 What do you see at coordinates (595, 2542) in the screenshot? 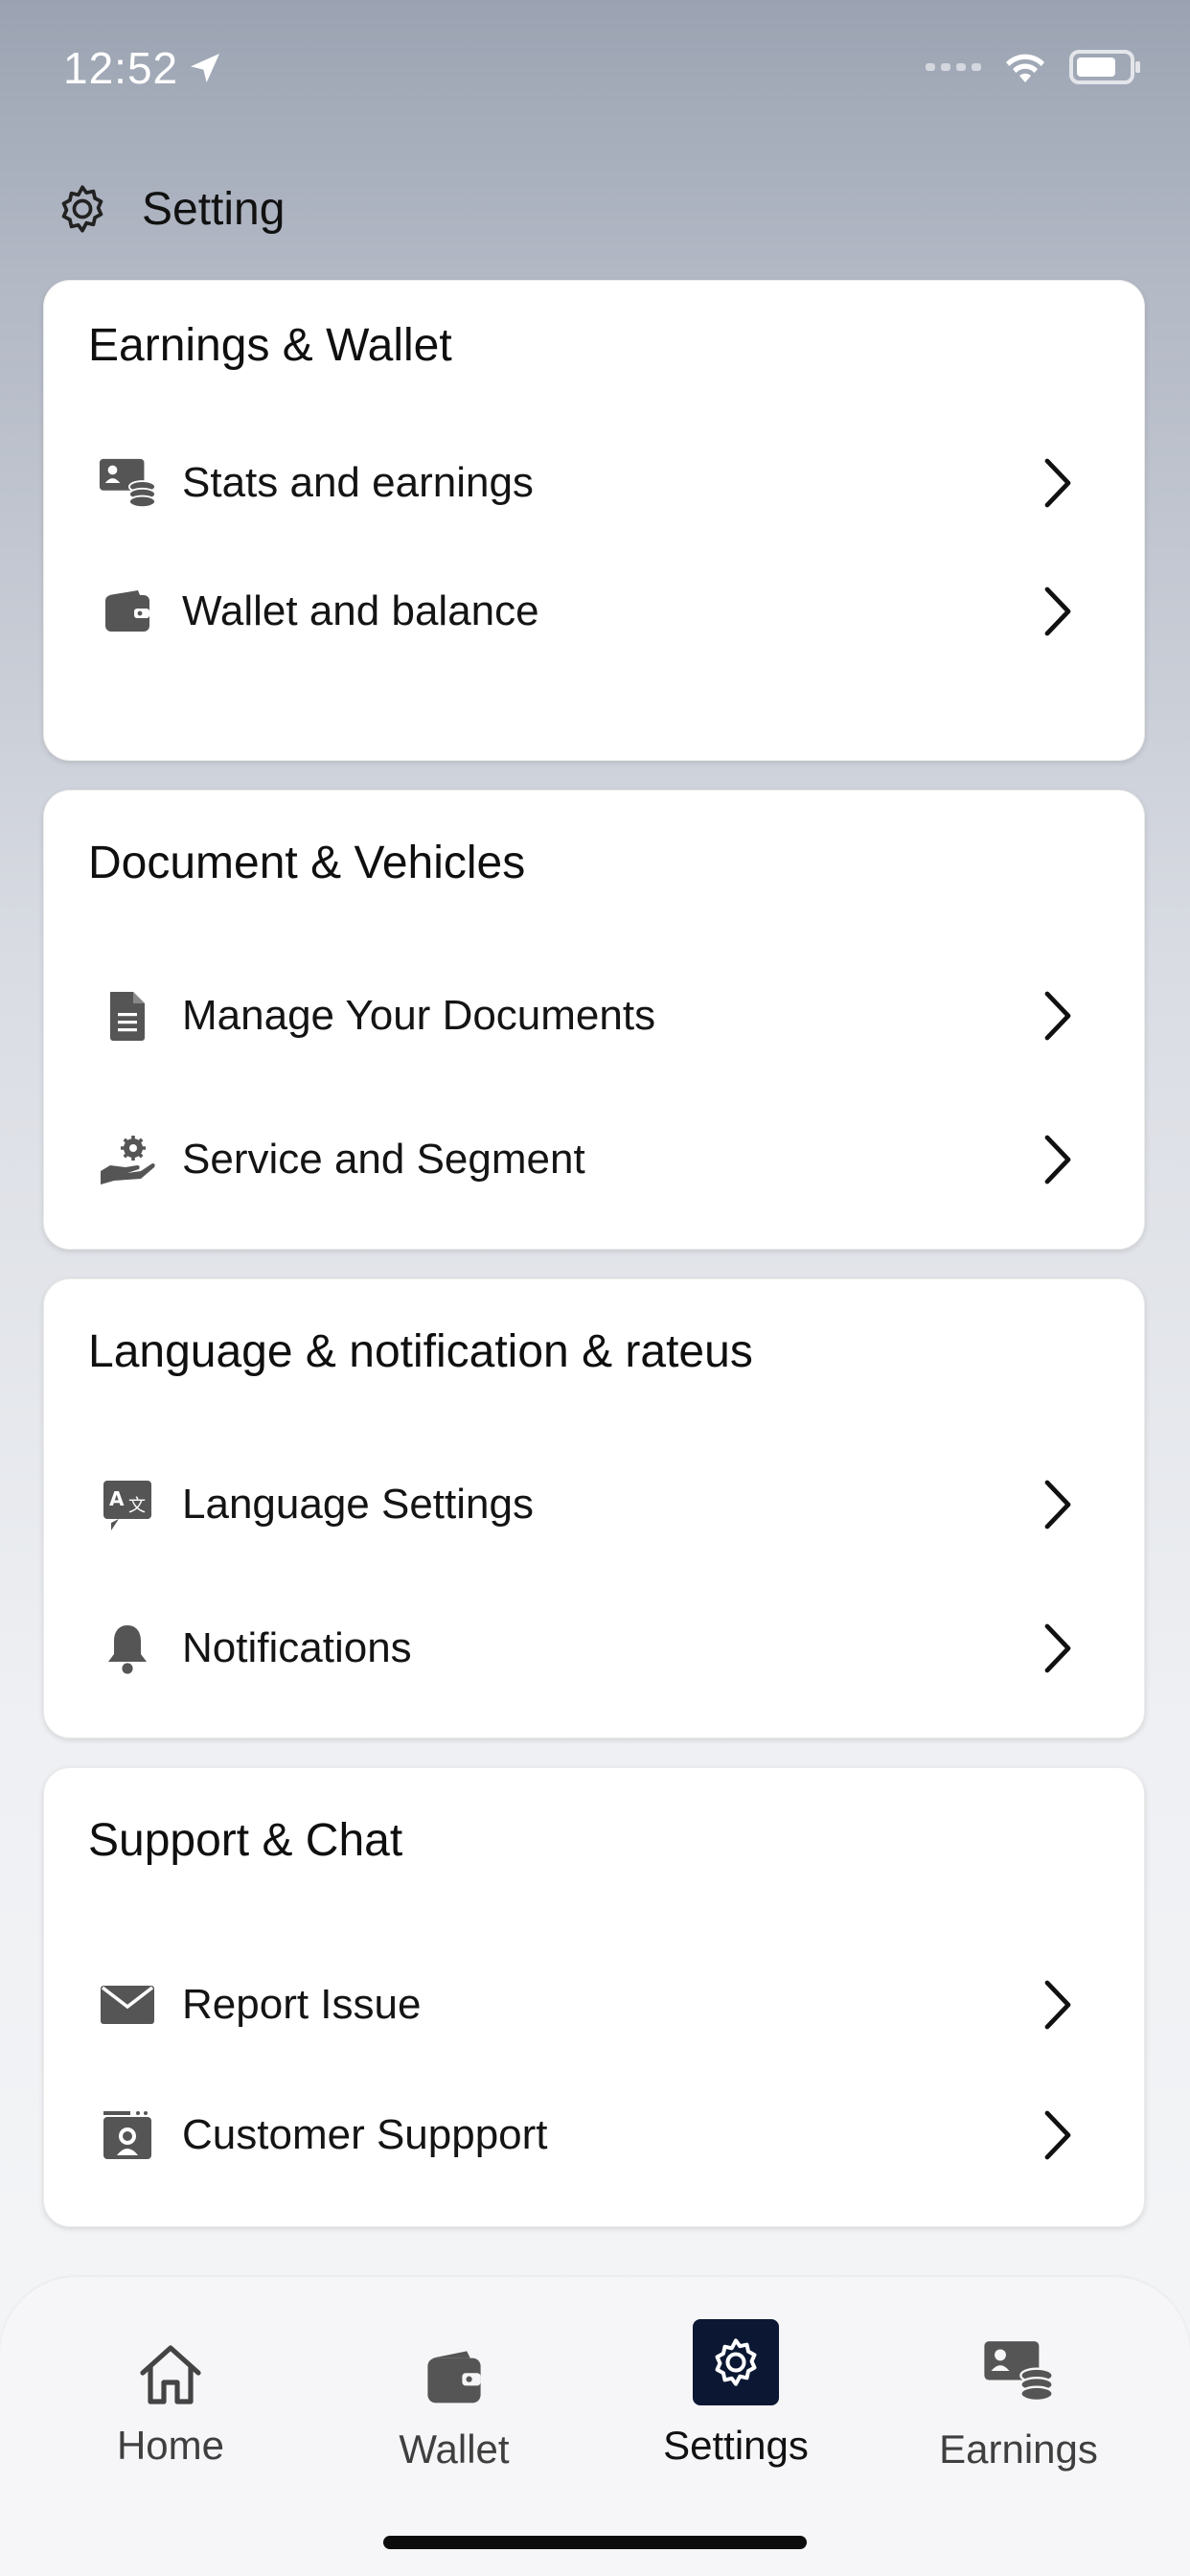
I see `home-indicator` at bounding box center [595, 2542].